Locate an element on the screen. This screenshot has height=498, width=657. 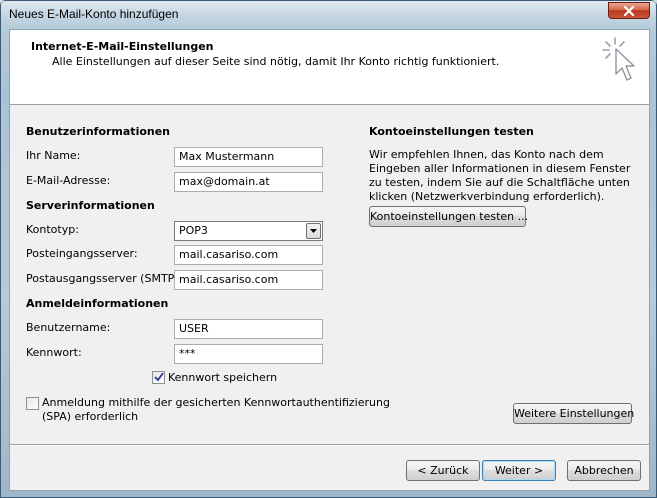
spa-checkbox is located at coordinates (32, 403).